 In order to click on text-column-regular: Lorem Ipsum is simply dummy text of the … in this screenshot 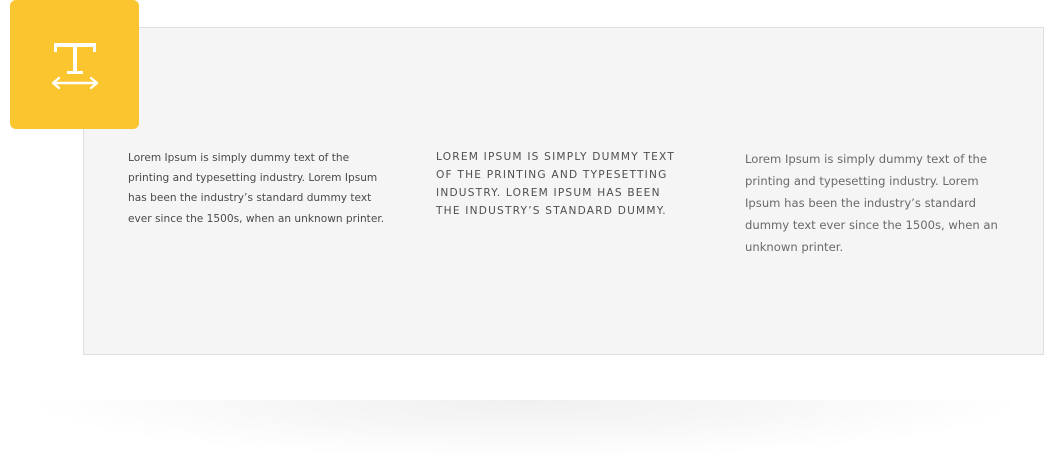, I will do `click(256, 188)`.